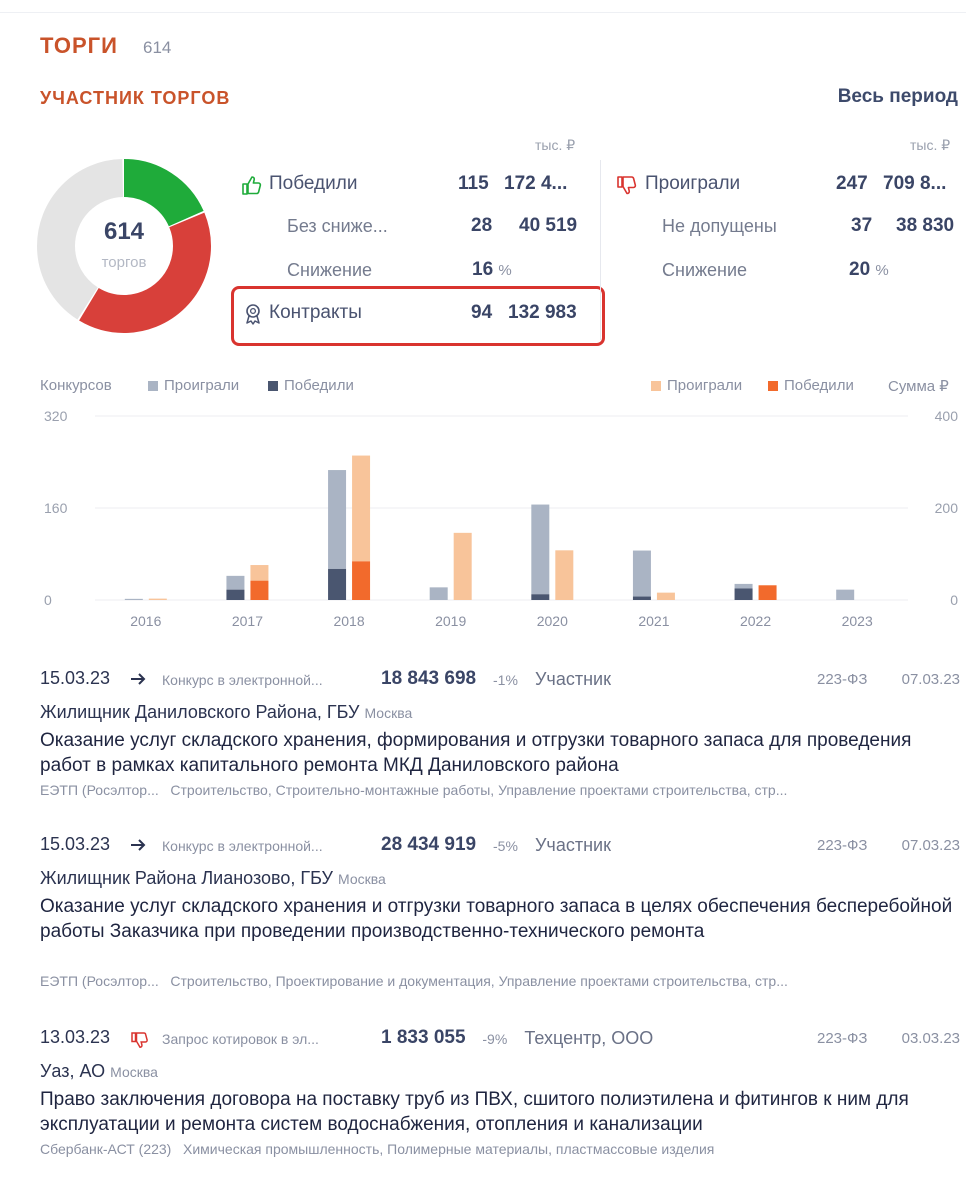 The width and height of the screenshot is (966, 1184). I want to click on x-tick-label: 2023, so click(857, 621).